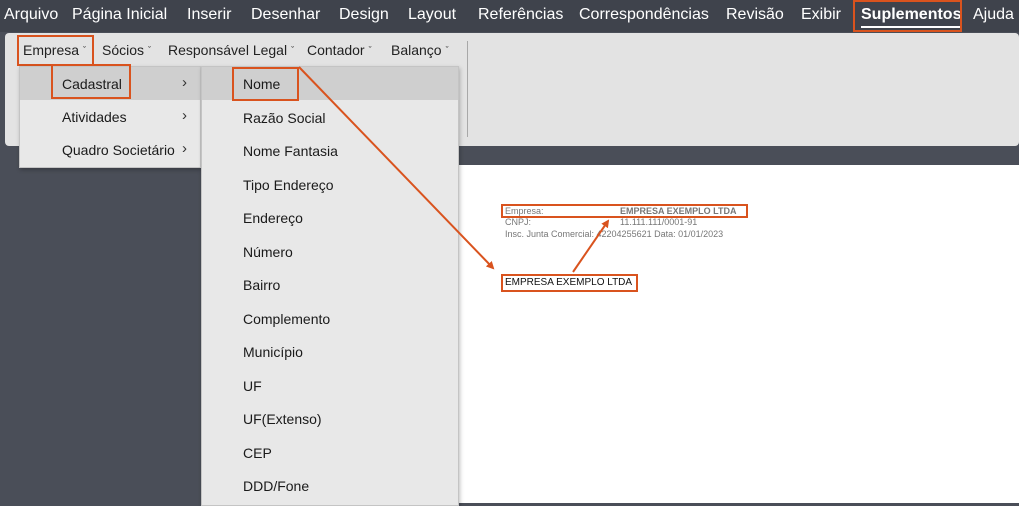 This screenshot has width=1019, height=506. What do you see at coordinates (396, 168) in the screenshot?
I see `arrow-to-inserted-field` at bounding box center [396, 168].